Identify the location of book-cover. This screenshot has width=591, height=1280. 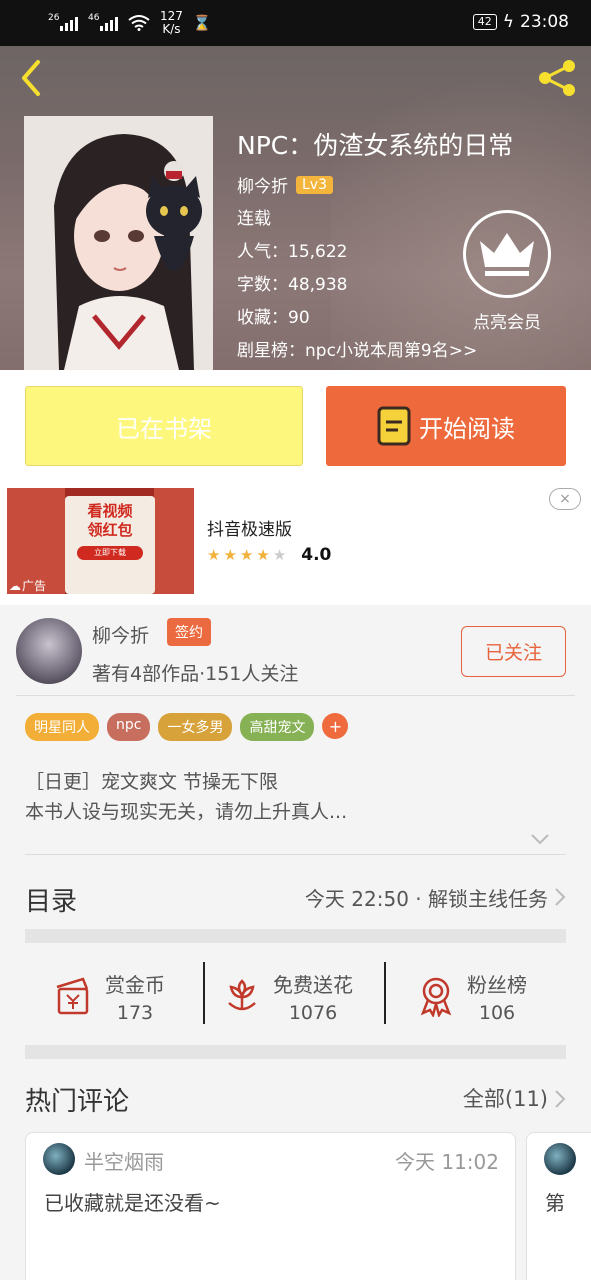
(118, 243).